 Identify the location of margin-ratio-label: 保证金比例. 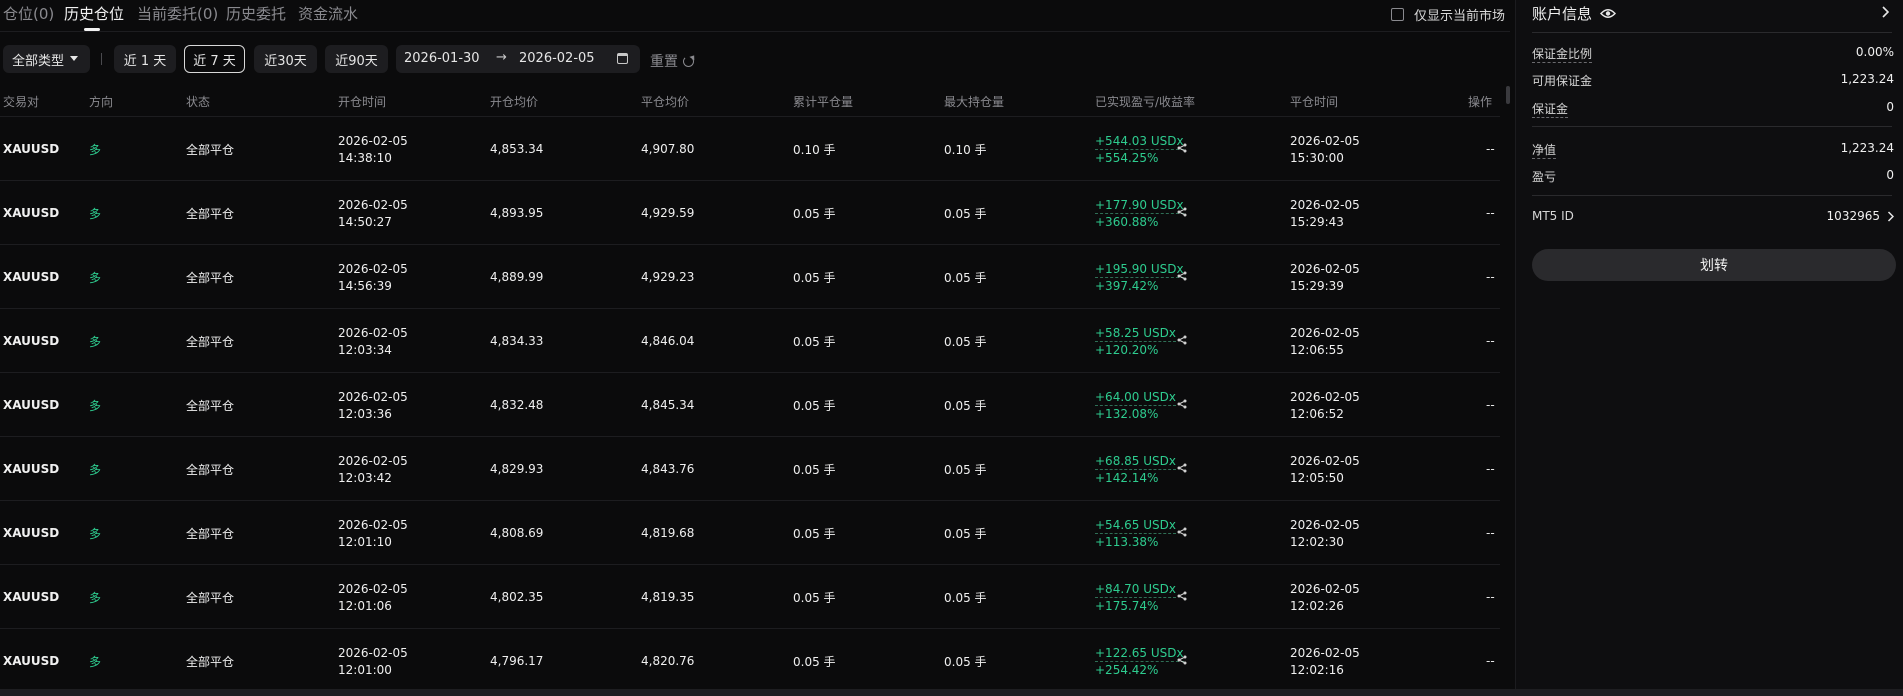
(1562, 54).